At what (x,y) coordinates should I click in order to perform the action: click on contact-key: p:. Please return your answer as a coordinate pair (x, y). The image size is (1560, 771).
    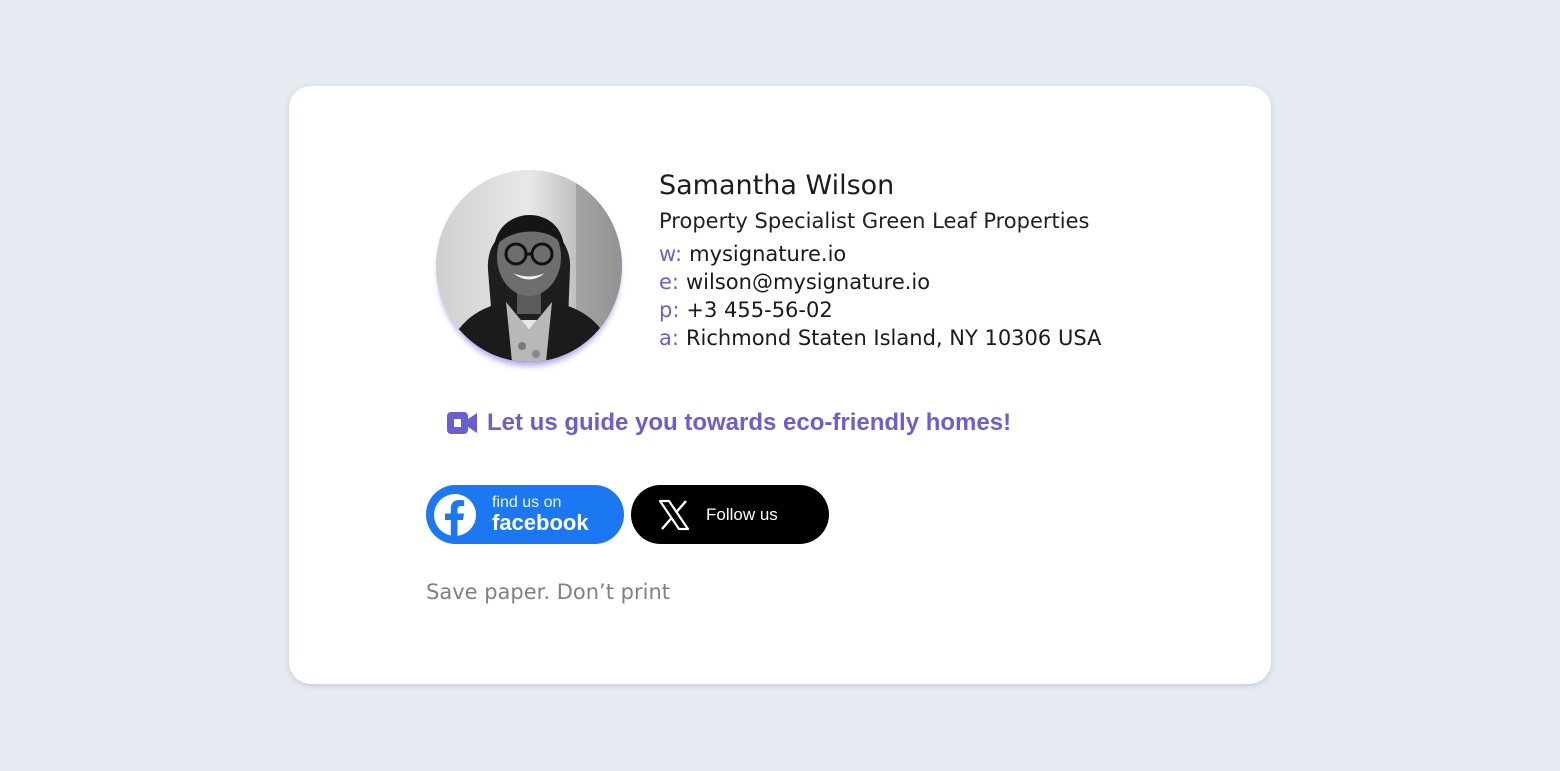
    Looking at the image, I should click on (669, 310).